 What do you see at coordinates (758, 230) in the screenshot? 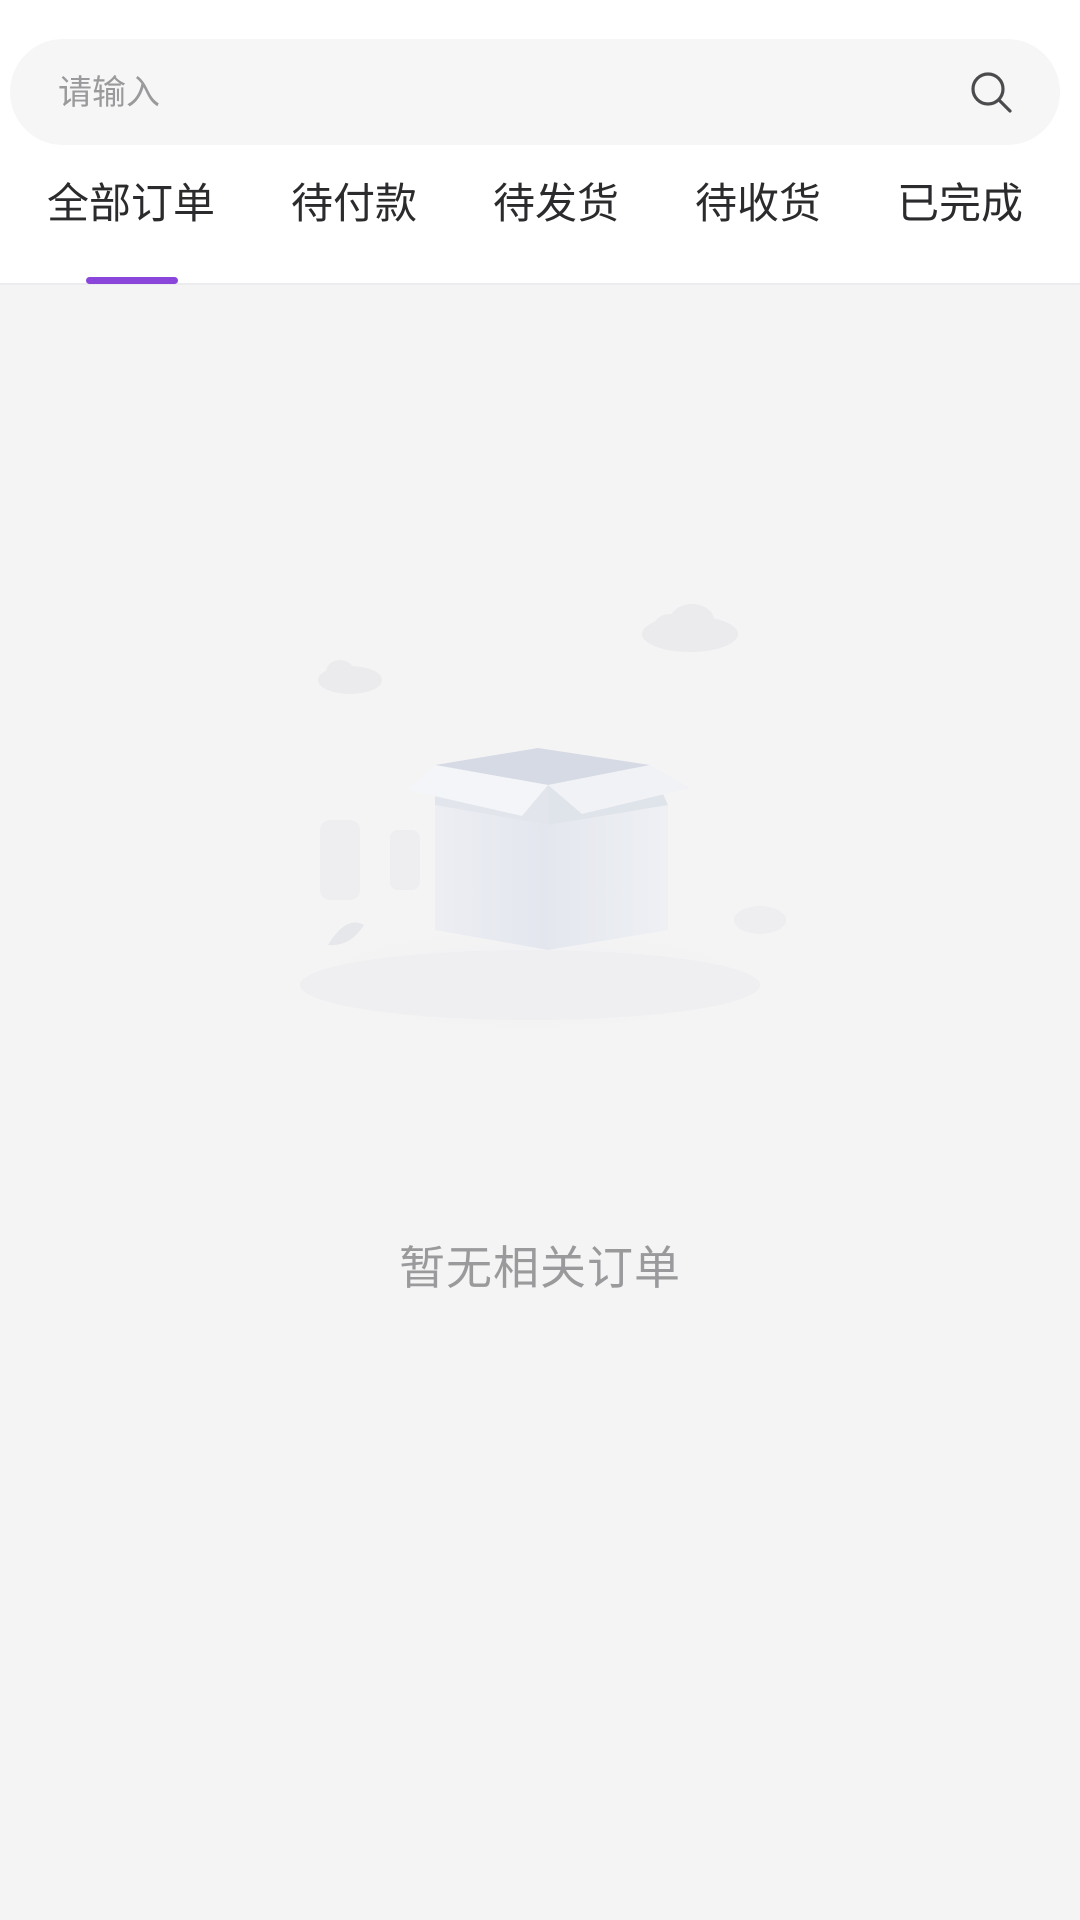
I see `tab-pending-receipt: 待收货` at bounding box center [758, 230].